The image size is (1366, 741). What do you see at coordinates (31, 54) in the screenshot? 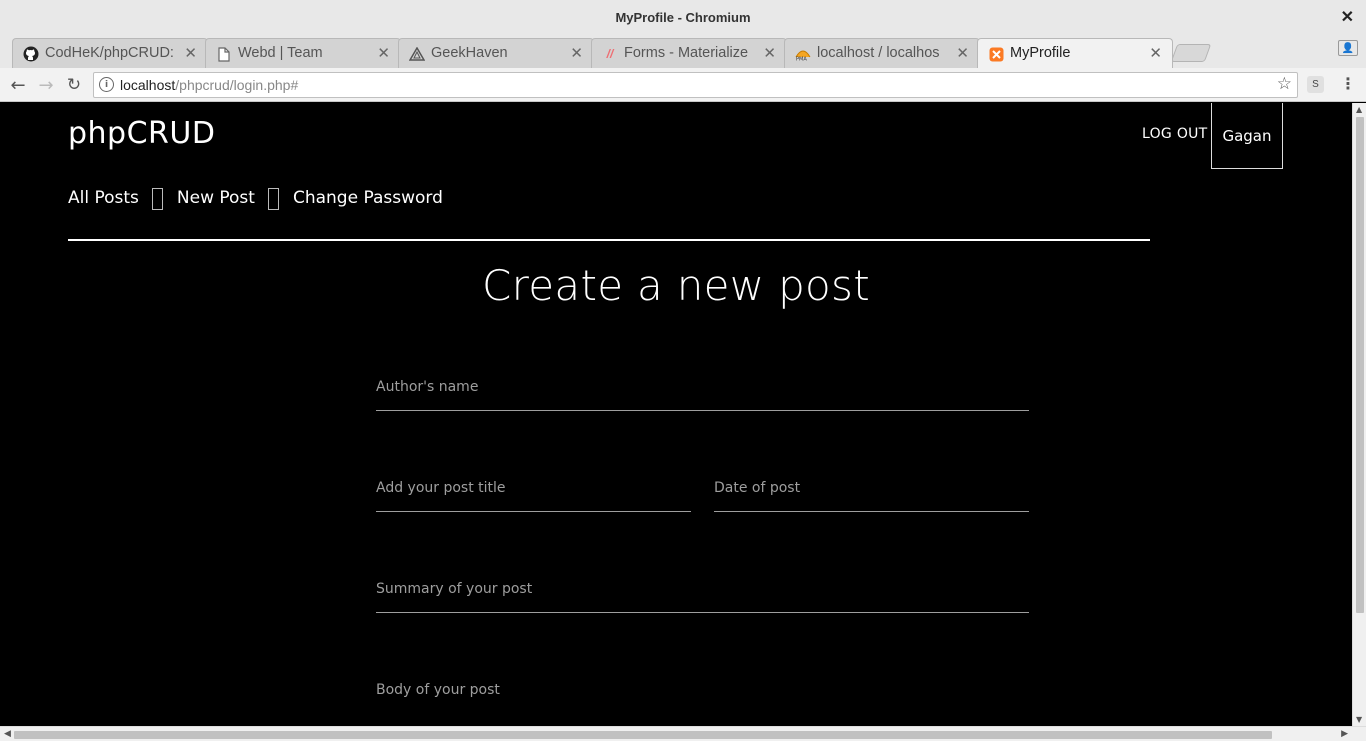
I see `github-icon` at bounding box center [31, 54].